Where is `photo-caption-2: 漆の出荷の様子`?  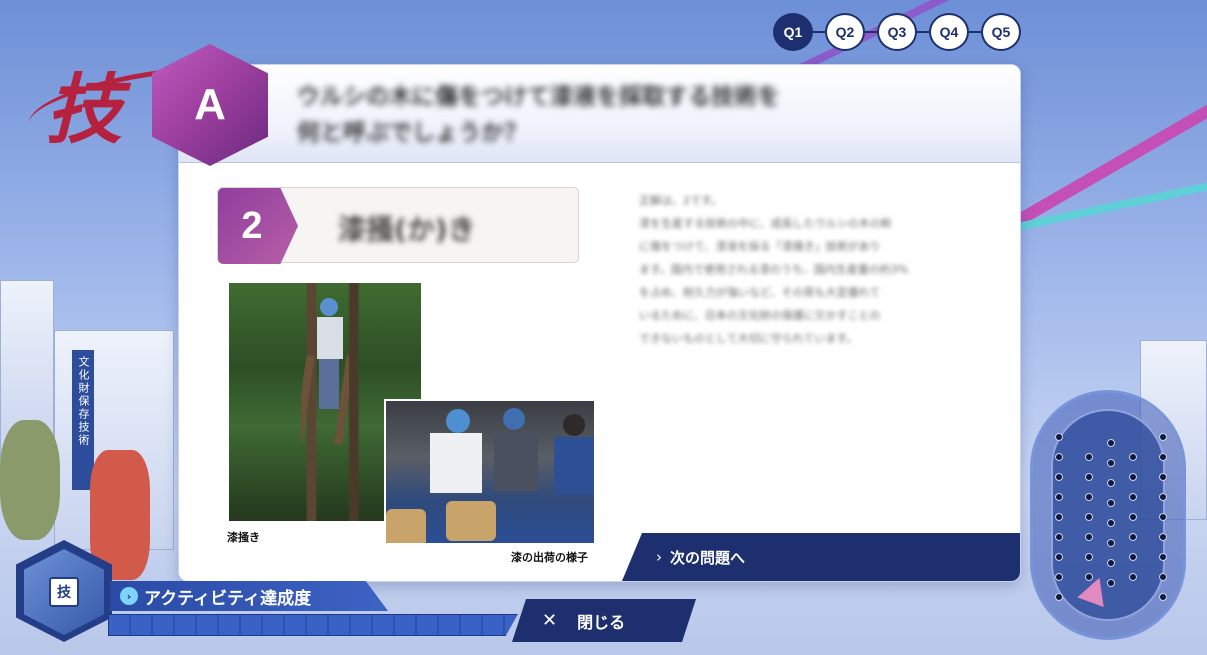 photo-caption-2: 漆の出荷の様子 is located at coordinates (549, 557).